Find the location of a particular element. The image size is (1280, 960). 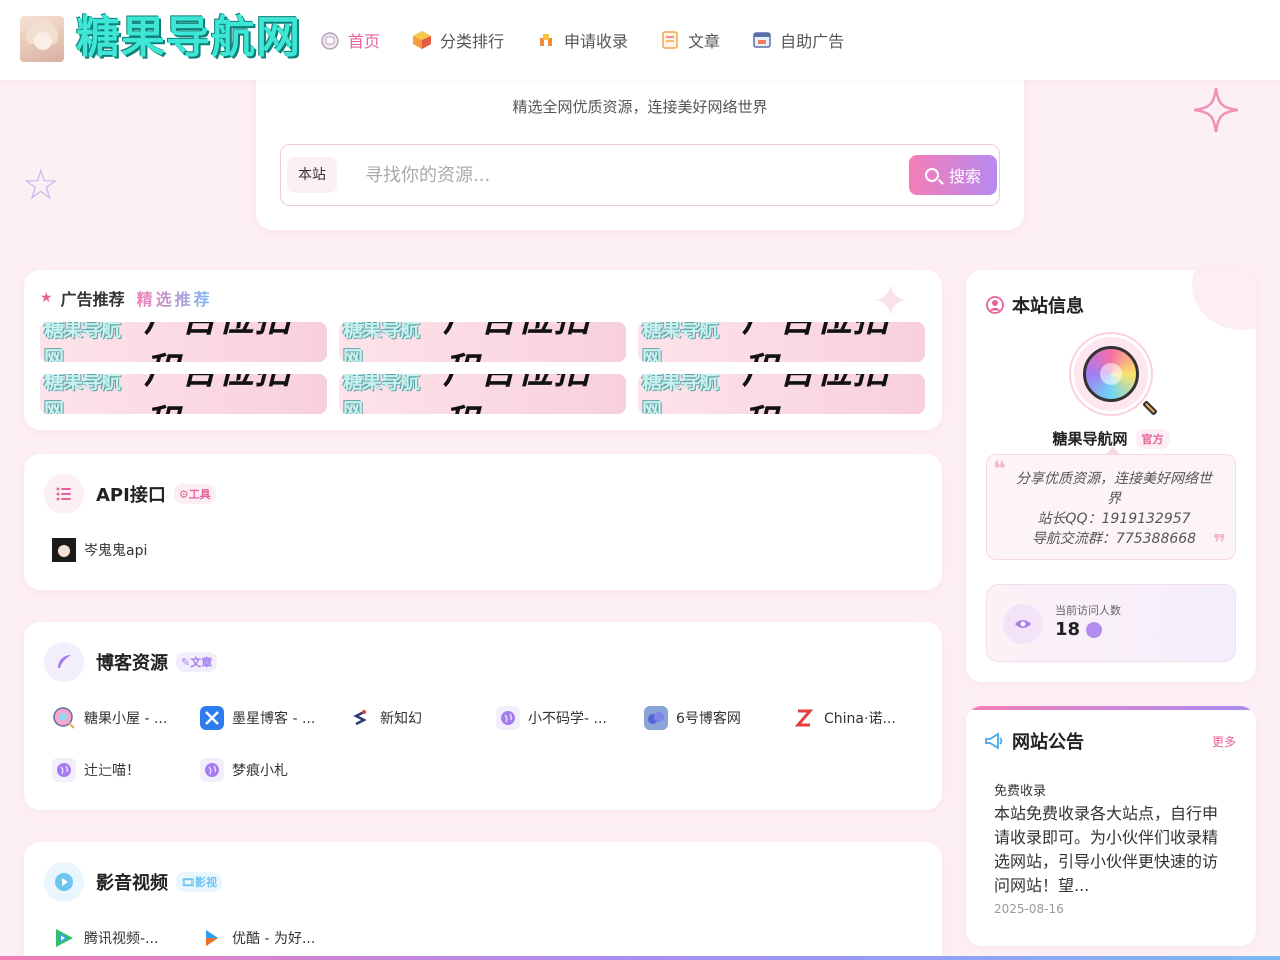

megaphone-icon is located at coordinates (994, 741).